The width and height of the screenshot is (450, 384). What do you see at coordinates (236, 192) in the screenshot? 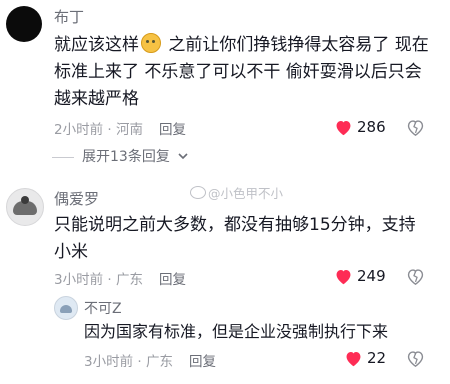
I see `watermark: @小色甲不小` at bounding box center [236, 192].